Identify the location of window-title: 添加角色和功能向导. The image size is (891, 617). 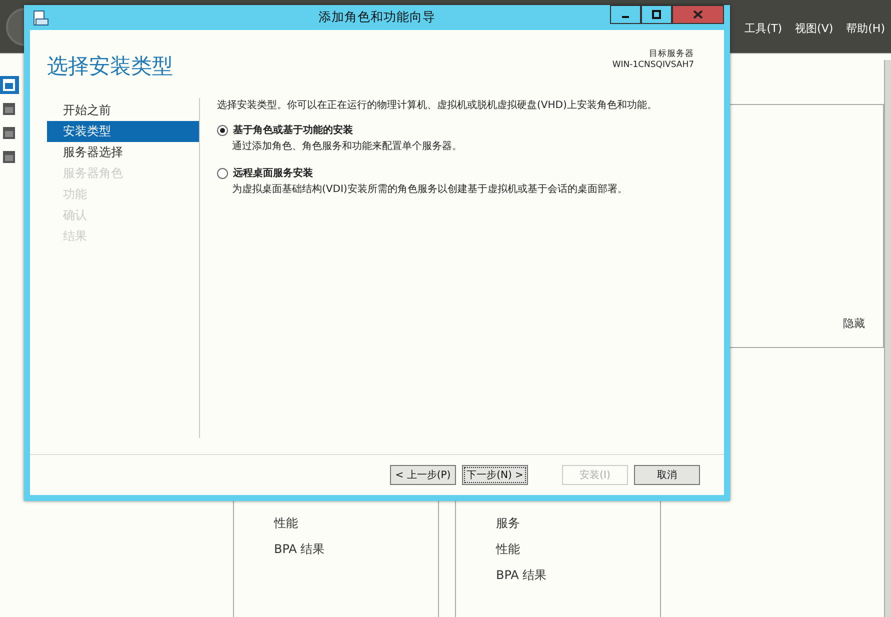
(377, 17).